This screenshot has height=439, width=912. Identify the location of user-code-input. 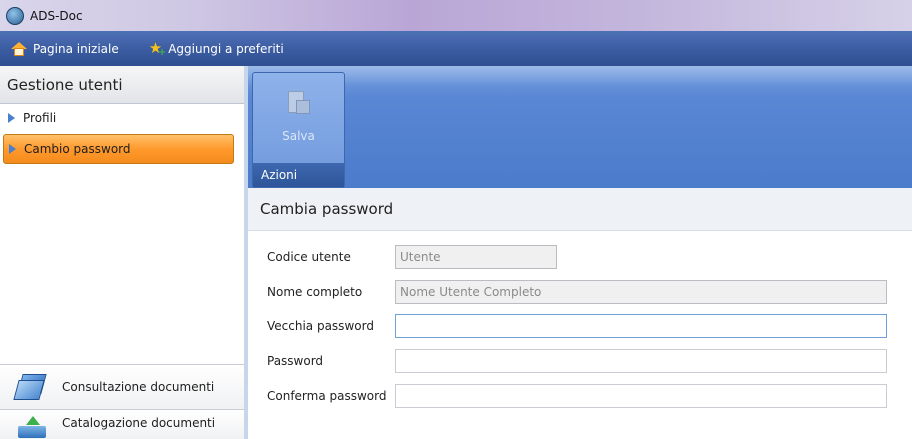
(476, 257).